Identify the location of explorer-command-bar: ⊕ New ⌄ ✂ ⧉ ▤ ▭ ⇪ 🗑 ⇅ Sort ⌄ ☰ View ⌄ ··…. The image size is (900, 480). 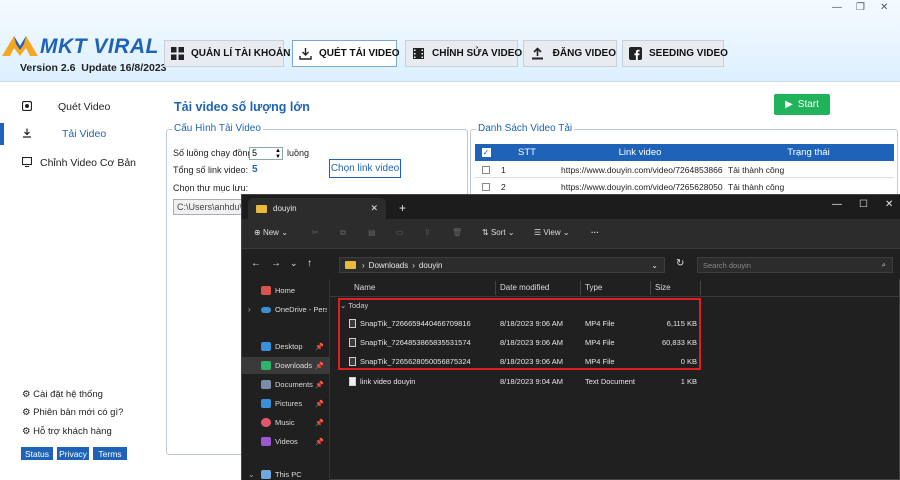
(571, 234).